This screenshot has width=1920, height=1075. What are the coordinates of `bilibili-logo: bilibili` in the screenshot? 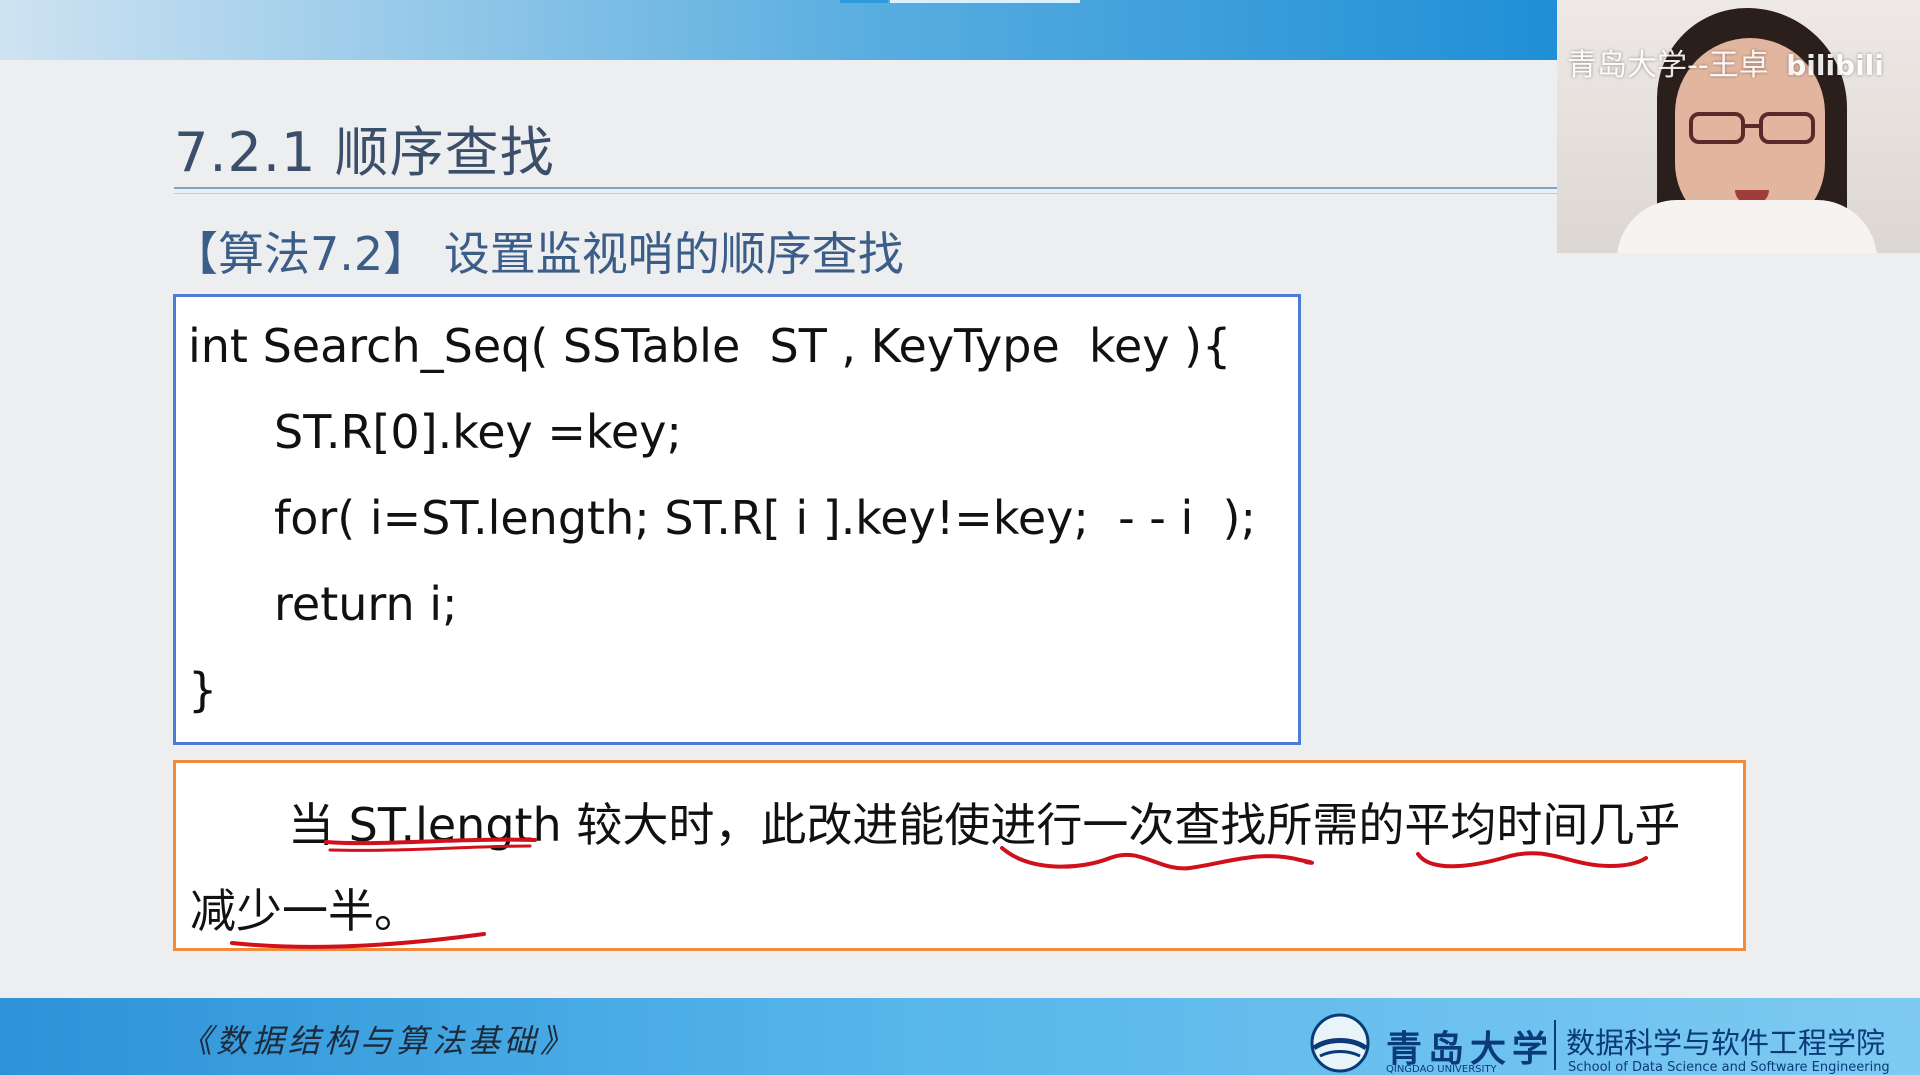 It's located at (1835, 65).